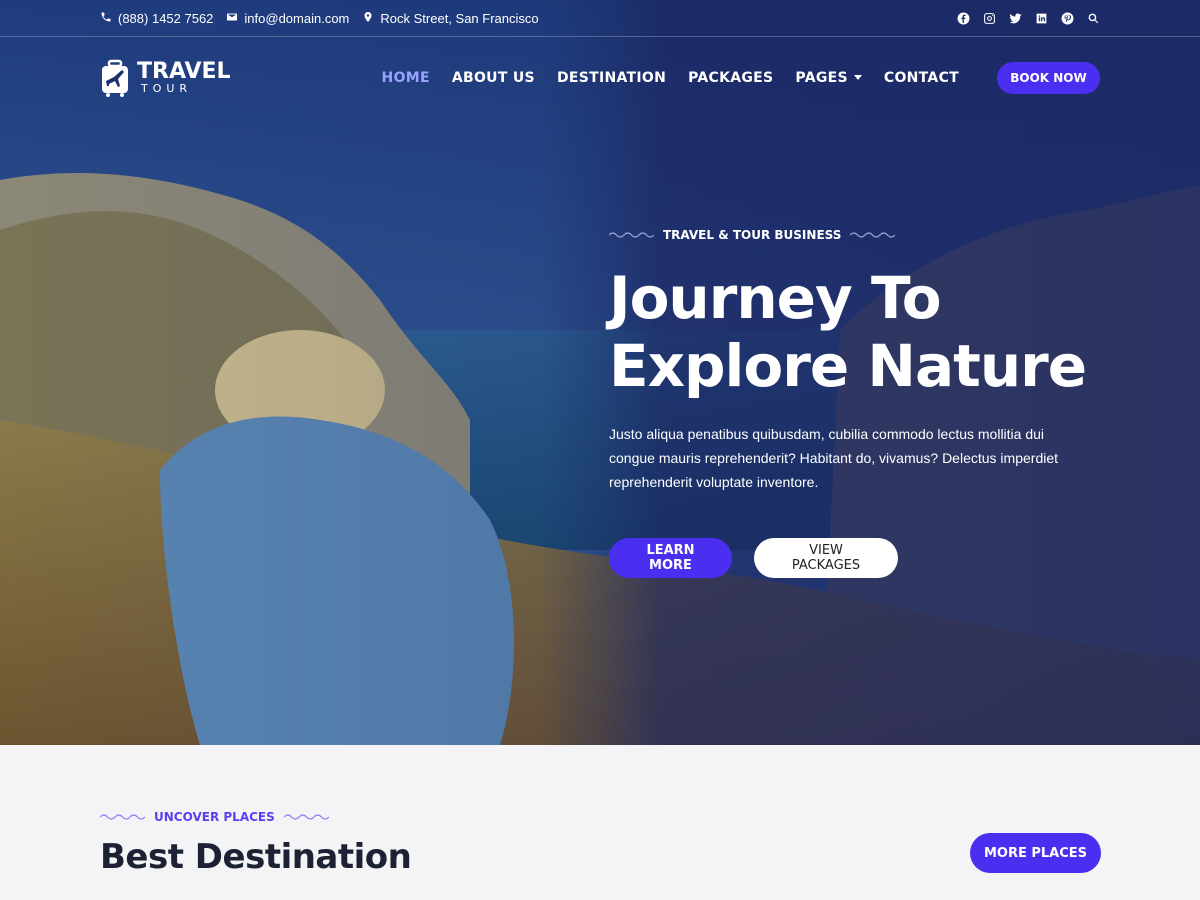  Describe the element at coordinates (184, 71) in the screenshot. I see `logo-title: TRAVEL` at that location.